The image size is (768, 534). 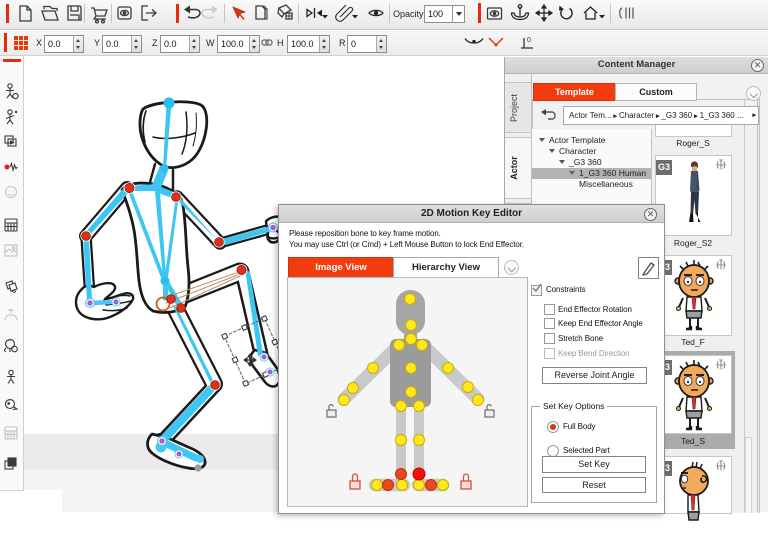 What do you see at coordinates (529, 40) in the screenshot?
I see `svg-text: 0` at bounding box center [529, 40].